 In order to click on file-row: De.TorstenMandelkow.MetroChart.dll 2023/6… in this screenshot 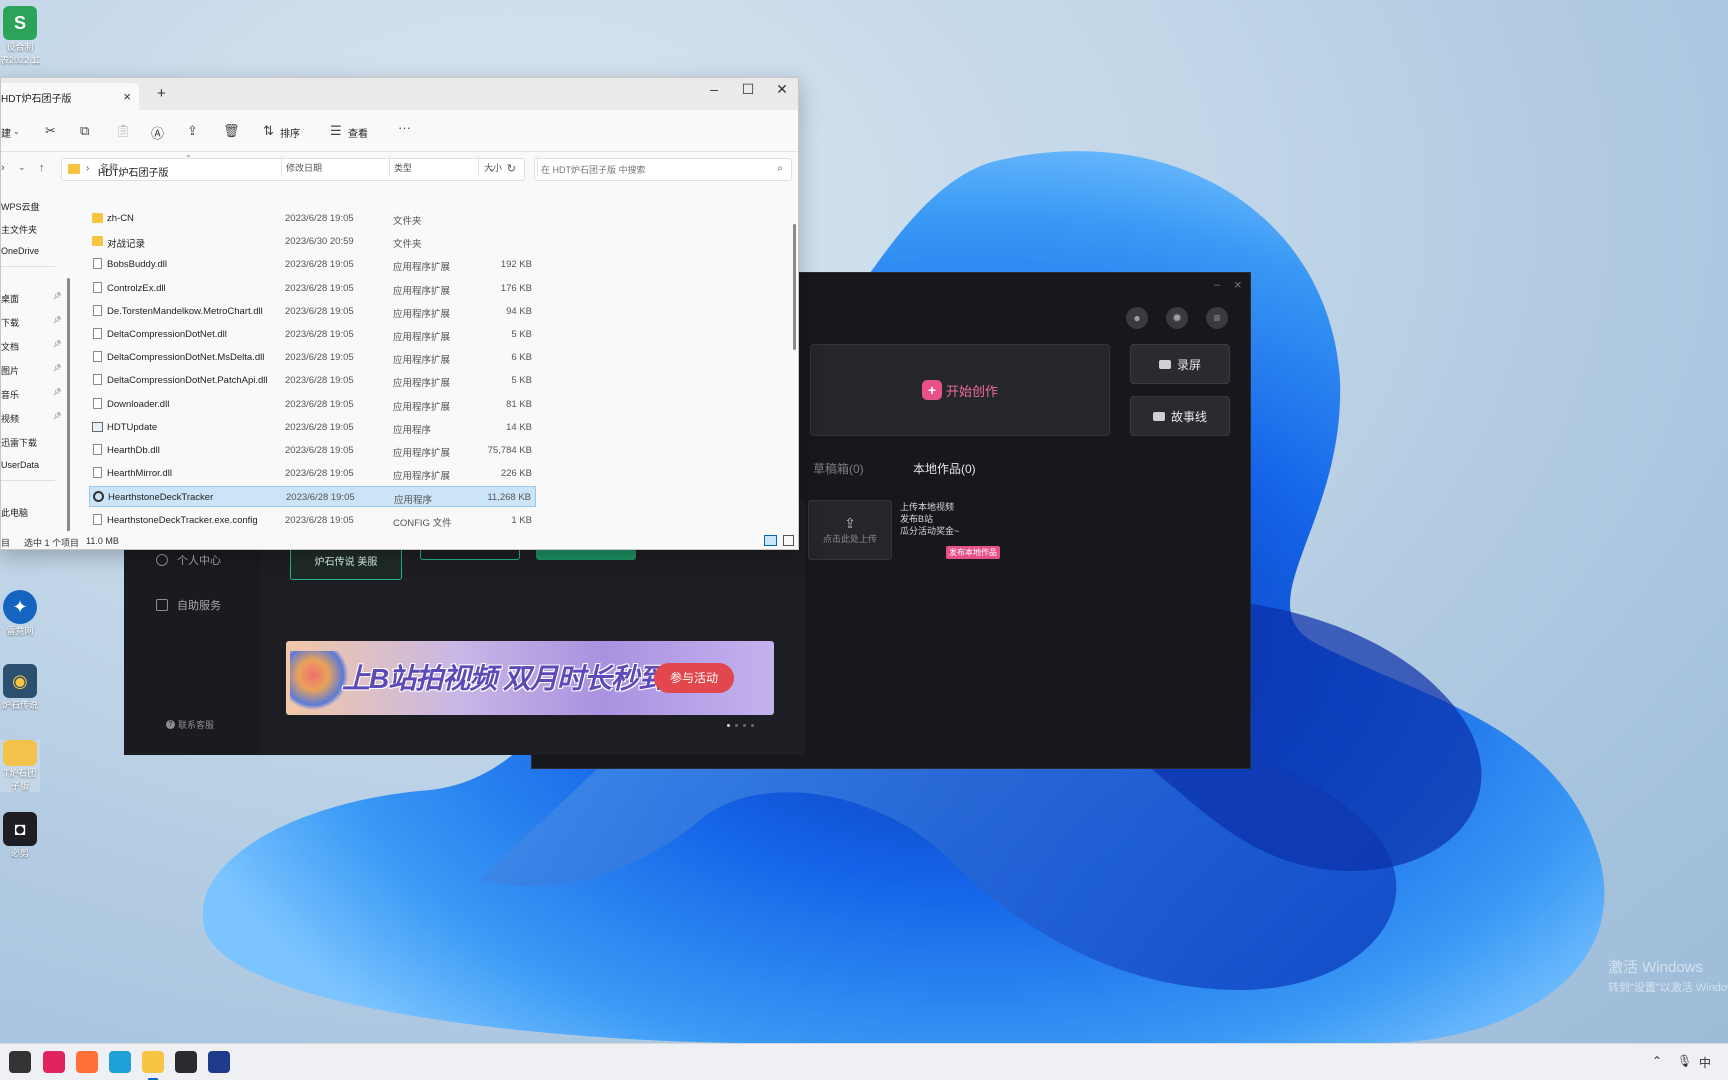, I will do `click(312, 311)`.